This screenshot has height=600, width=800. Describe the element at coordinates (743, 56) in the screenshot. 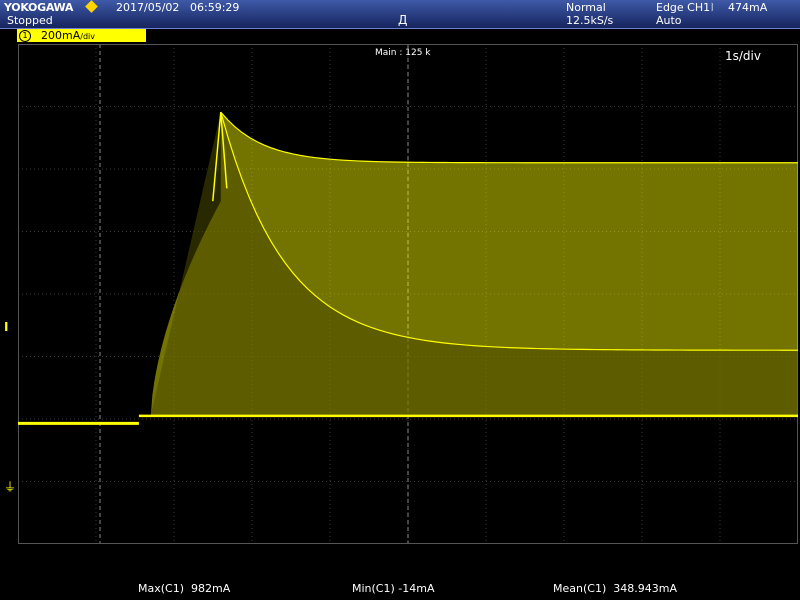

I see `timebase-label: 1s/div` at that location.